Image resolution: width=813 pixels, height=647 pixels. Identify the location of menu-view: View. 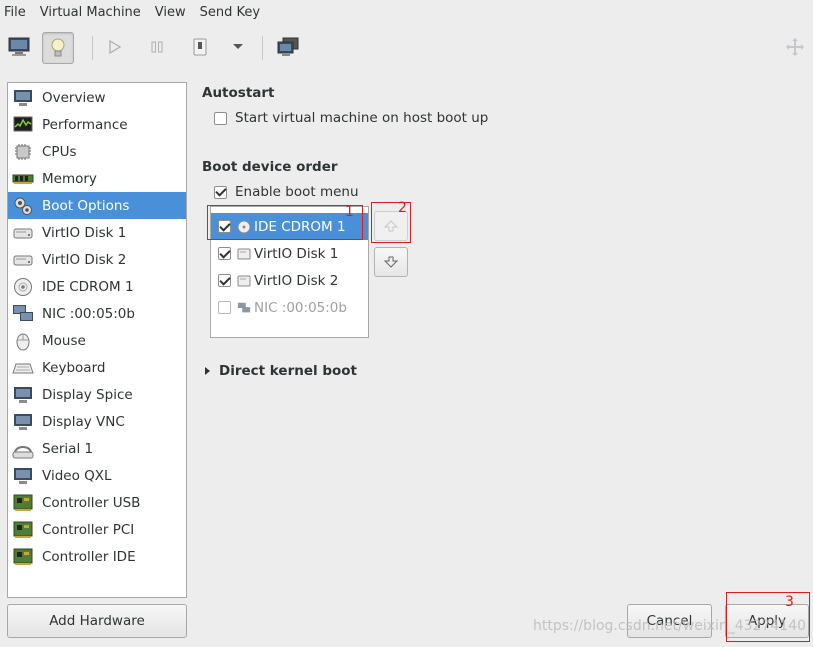
(170, 12).